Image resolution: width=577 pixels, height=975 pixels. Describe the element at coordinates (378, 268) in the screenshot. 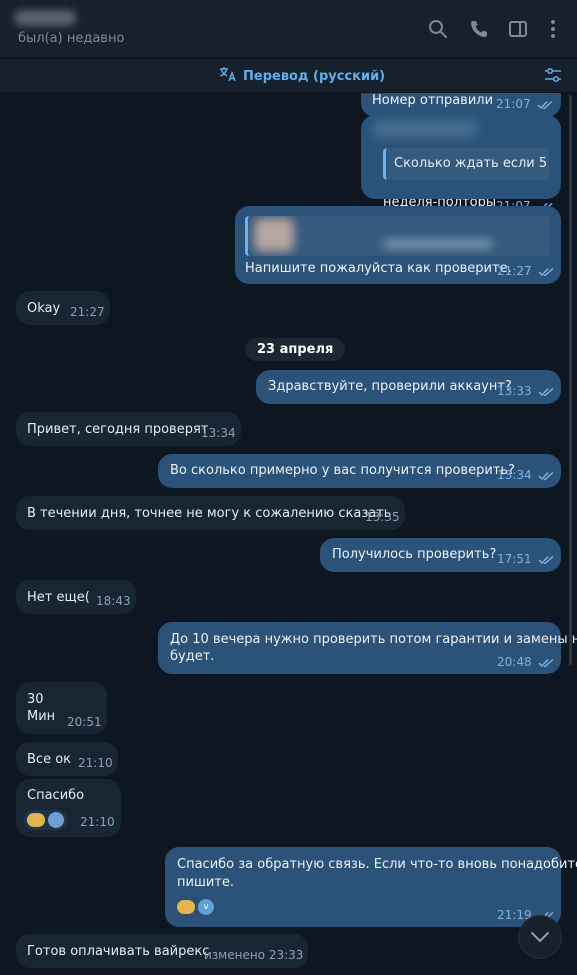

I see `message-text: Напишите пожалуйста как проверите.` at that location.